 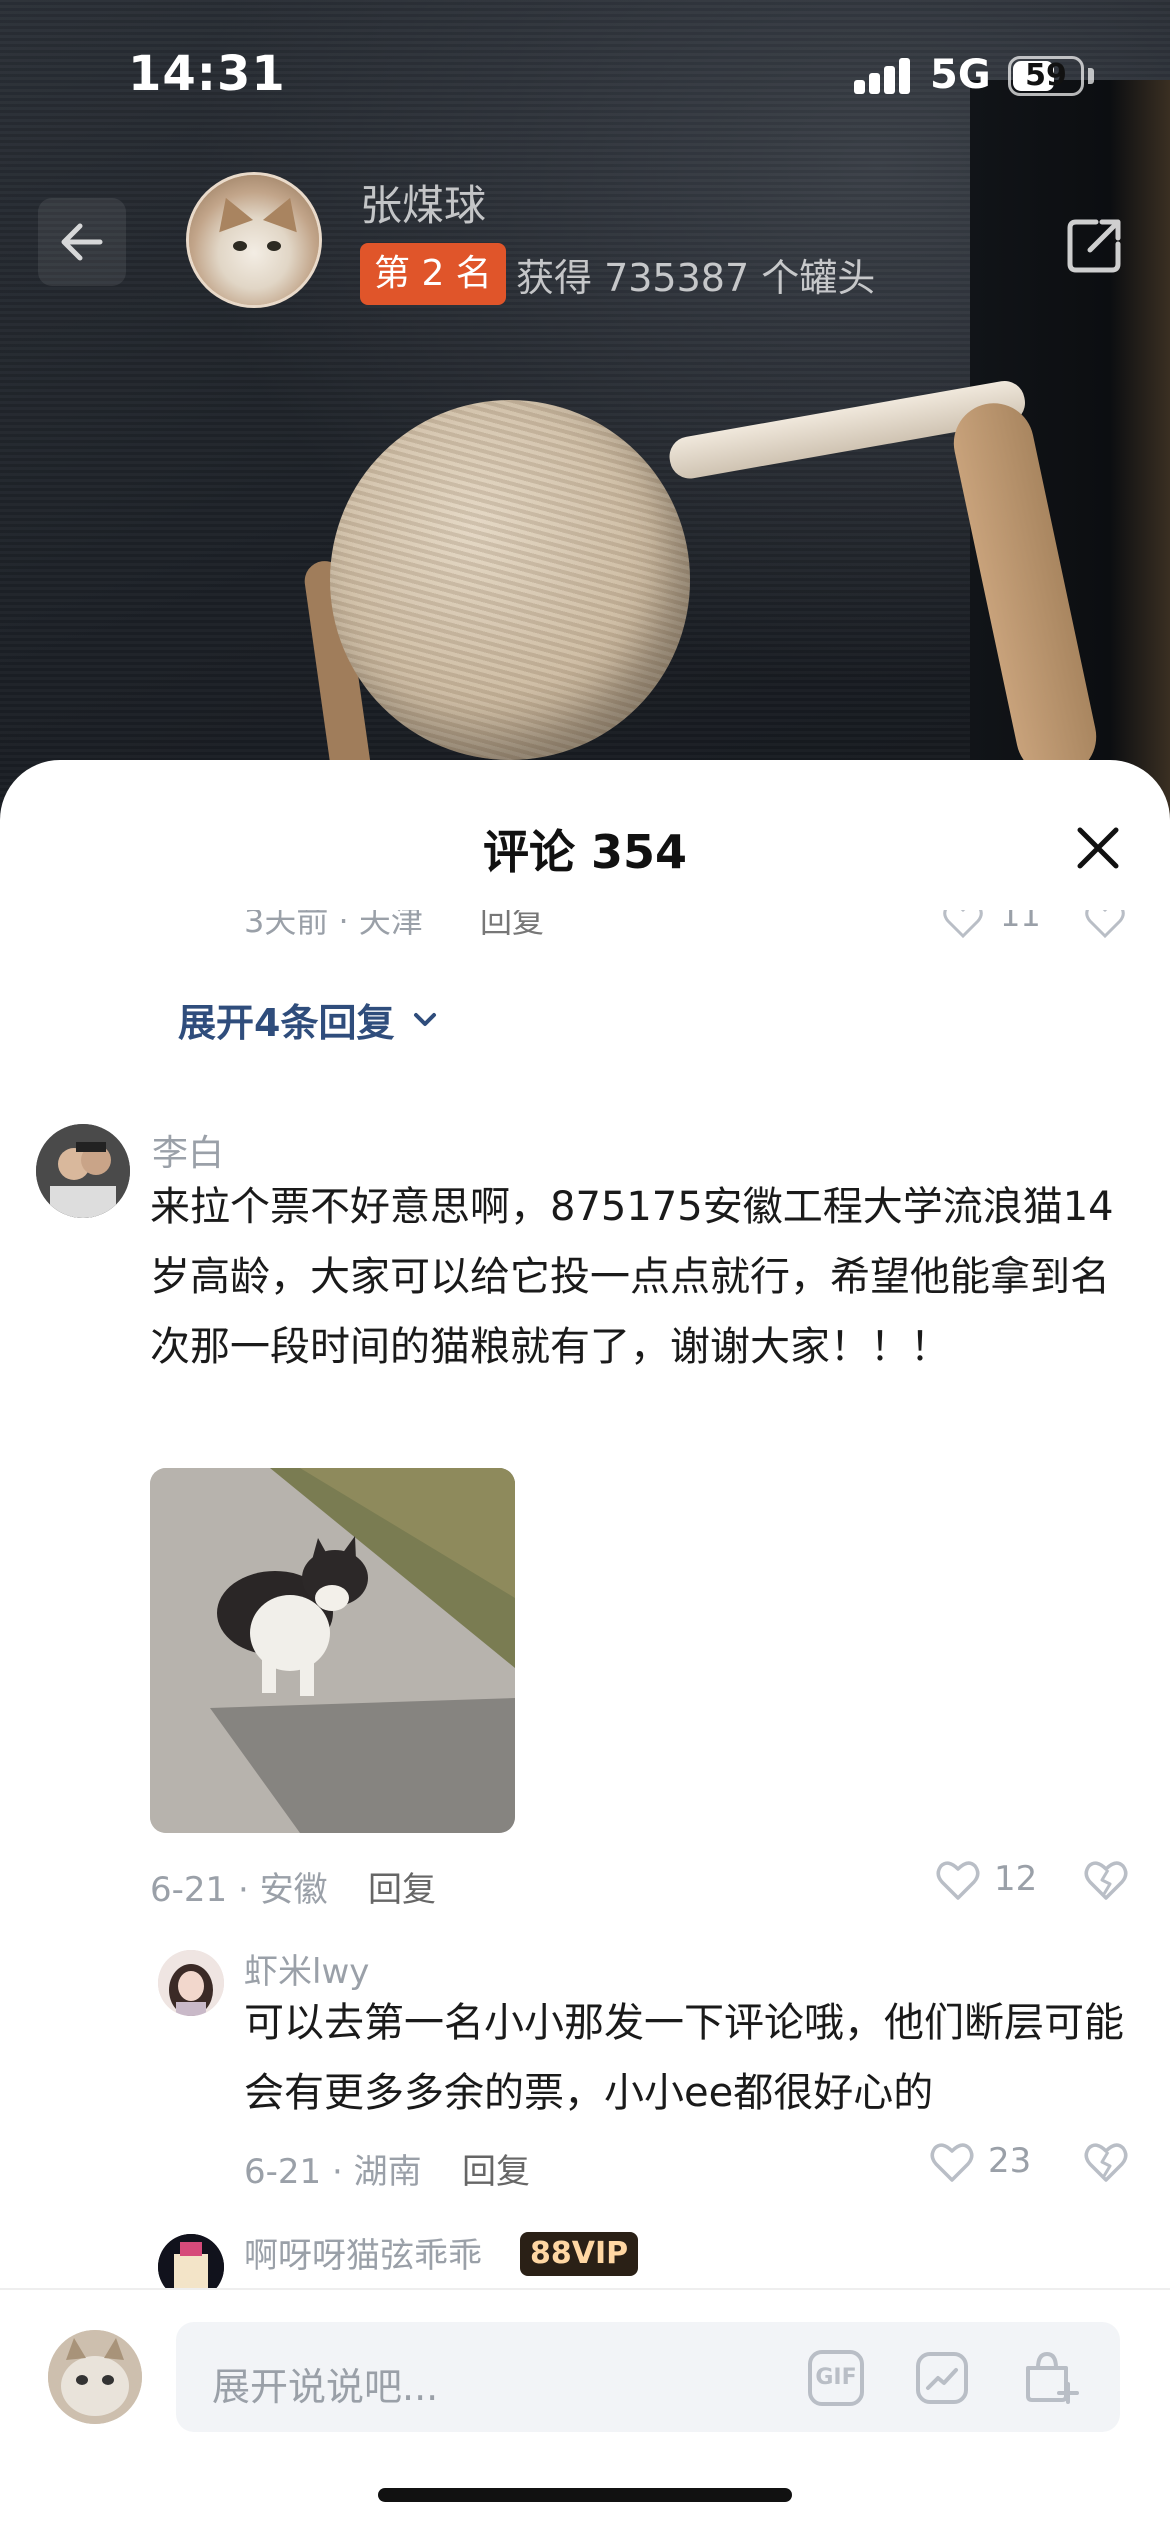 What do you see at coordinates (1010, 2161) in the screenshot?
I see `reply-like-count: 23` at bounding box center [1010, 2161].